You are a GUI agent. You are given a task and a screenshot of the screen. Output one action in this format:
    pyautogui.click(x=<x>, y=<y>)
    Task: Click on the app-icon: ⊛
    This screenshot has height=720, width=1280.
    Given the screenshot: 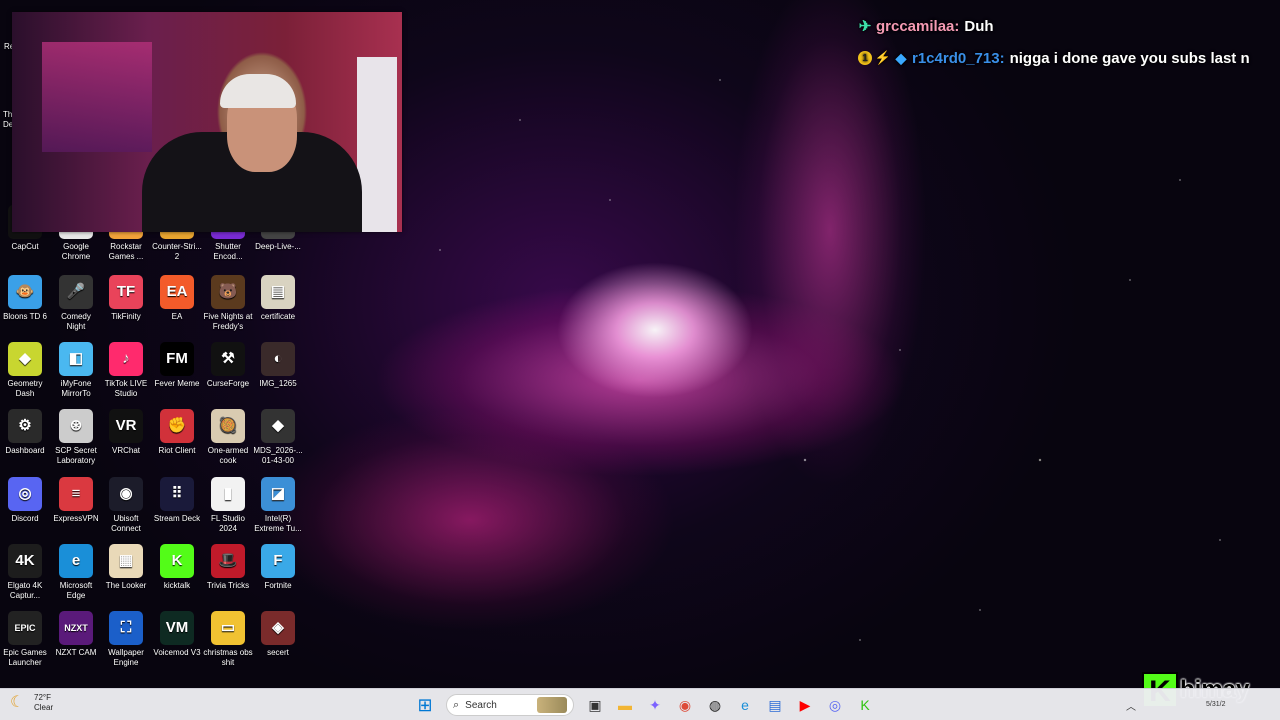 What is the action you would take?
    pyautogui.click(x=76, y=426)
    